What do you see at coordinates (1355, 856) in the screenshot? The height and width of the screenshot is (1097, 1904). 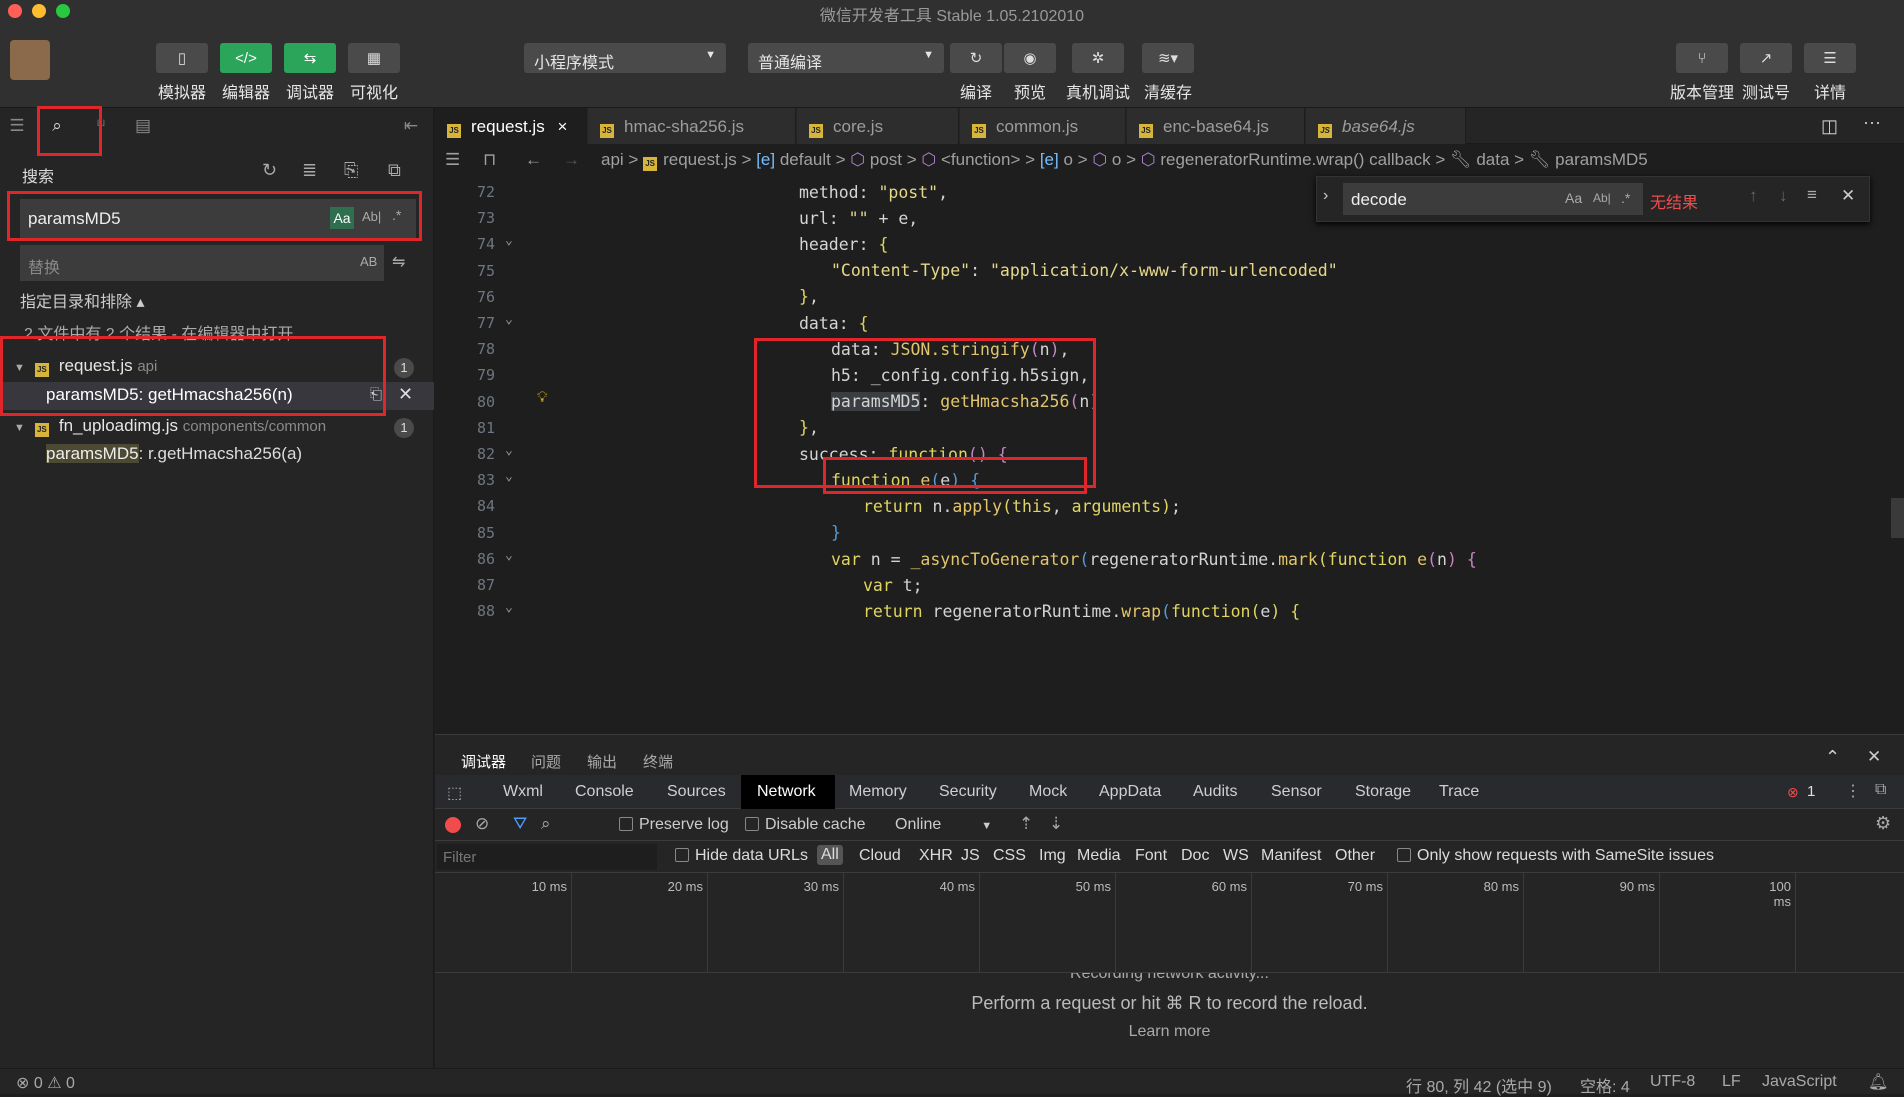 I see `type-other: Other` at bounding box center [1355, 856].